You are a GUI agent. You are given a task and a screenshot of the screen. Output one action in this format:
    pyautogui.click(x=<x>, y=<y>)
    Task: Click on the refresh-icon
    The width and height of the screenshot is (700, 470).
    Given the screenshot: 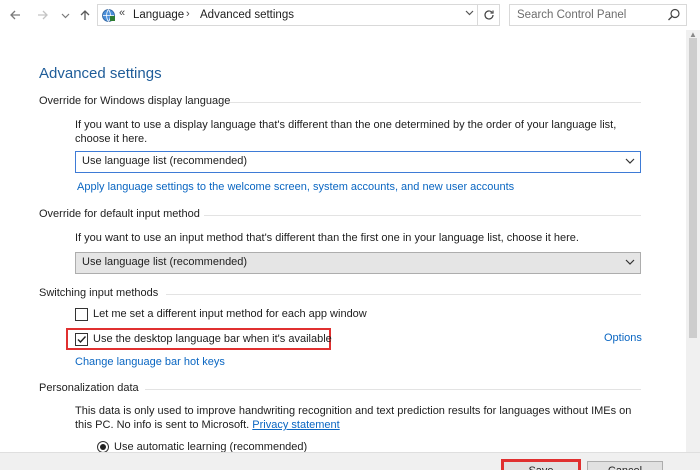 What is the action you would take?
    pyautogui.click(x=488, y=15)
    